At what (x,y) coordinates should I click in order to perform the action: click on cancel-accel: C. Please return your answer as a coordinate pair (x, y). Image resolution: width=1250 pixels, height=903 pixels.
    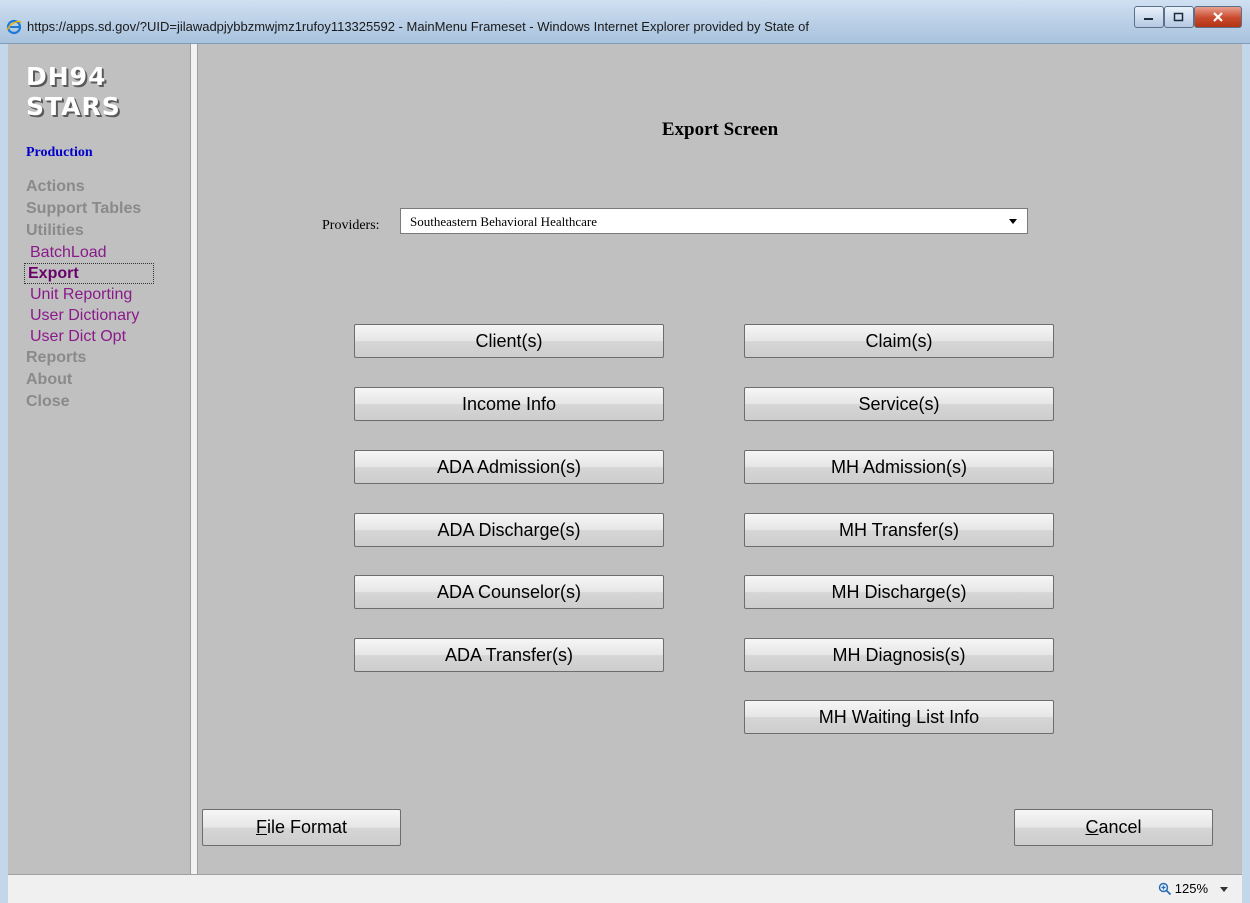
    Looking at the image, I should click on (1092, 827).